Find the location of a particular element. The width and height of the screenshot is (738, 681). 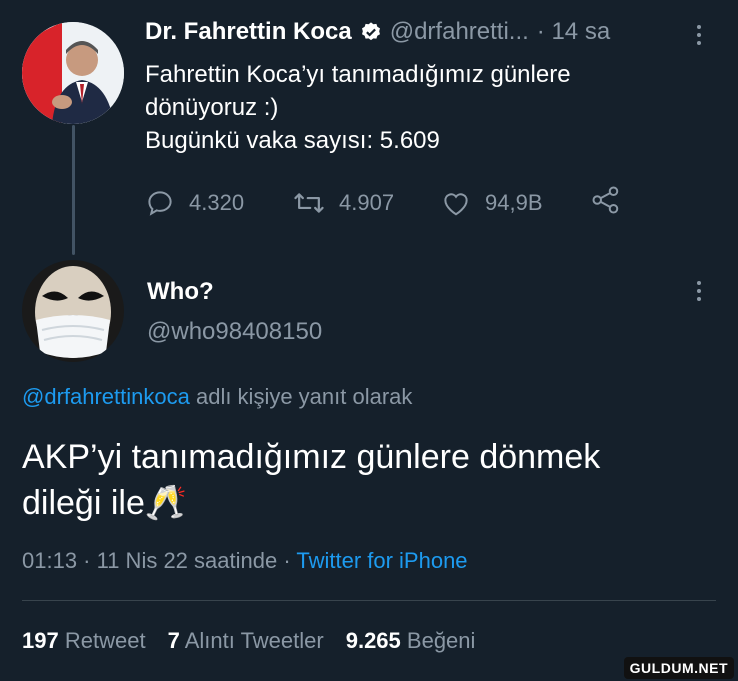

avatar-koca is located at coordinates (73, 73).